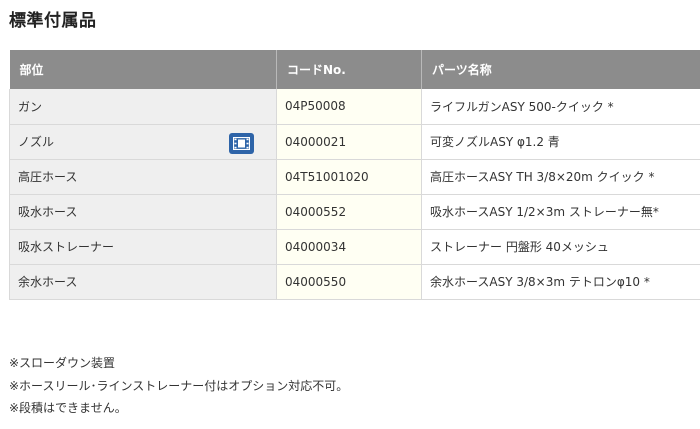 This screenshot has height=429, width=700. I want to click on note-slowdown: ※スローダウン装置, so click(62, 363).